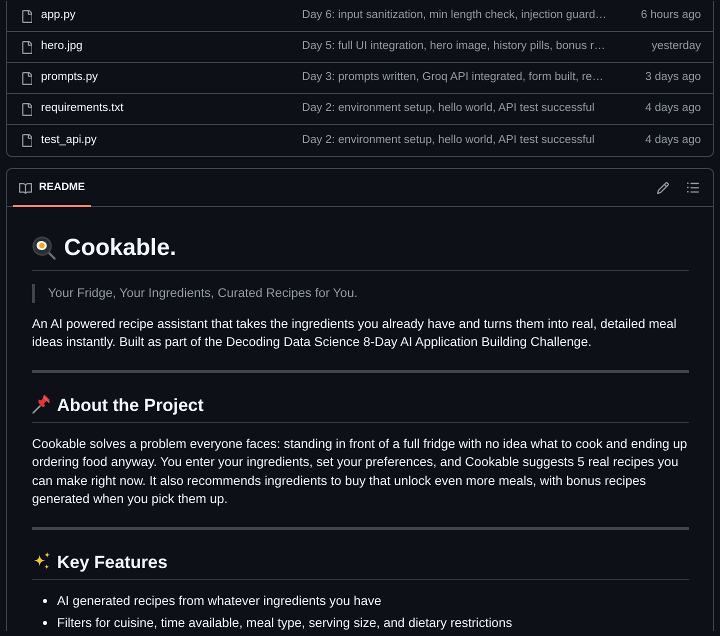 The height and width of the screenshot is (636, 720). What do you see at coordinates (171, 78) in the screenshot?
I see `file-name-link: prompts.py` at bounding box center [171, 78].